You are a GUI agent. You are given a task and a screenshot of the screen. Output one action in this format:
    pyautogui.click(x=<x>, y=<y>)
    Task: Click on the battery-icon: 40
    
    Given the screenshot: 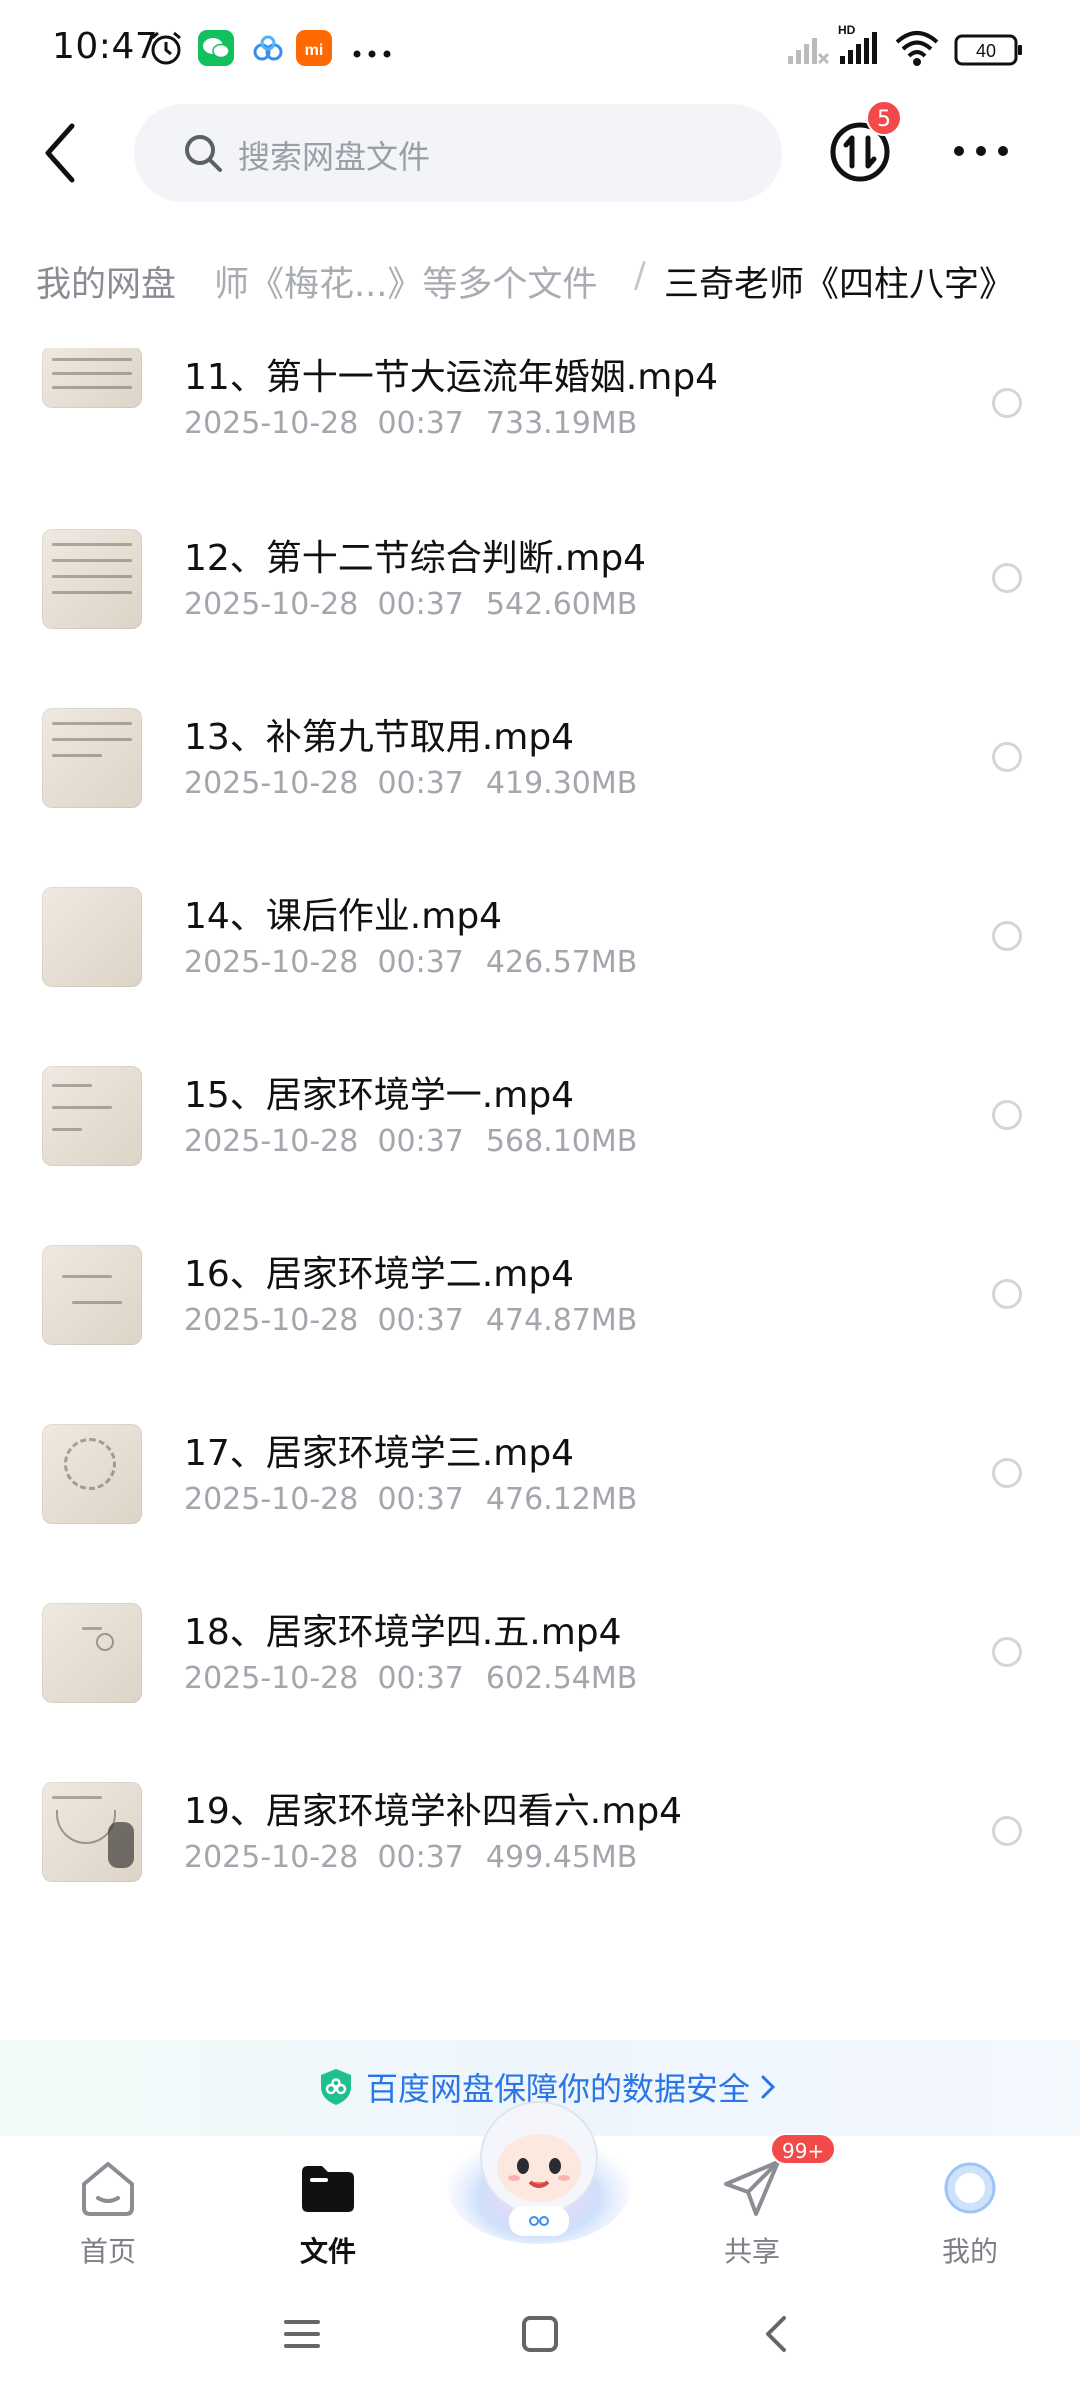 What is the action you would take?
    pyautogui.click(x=989, y=52)
    